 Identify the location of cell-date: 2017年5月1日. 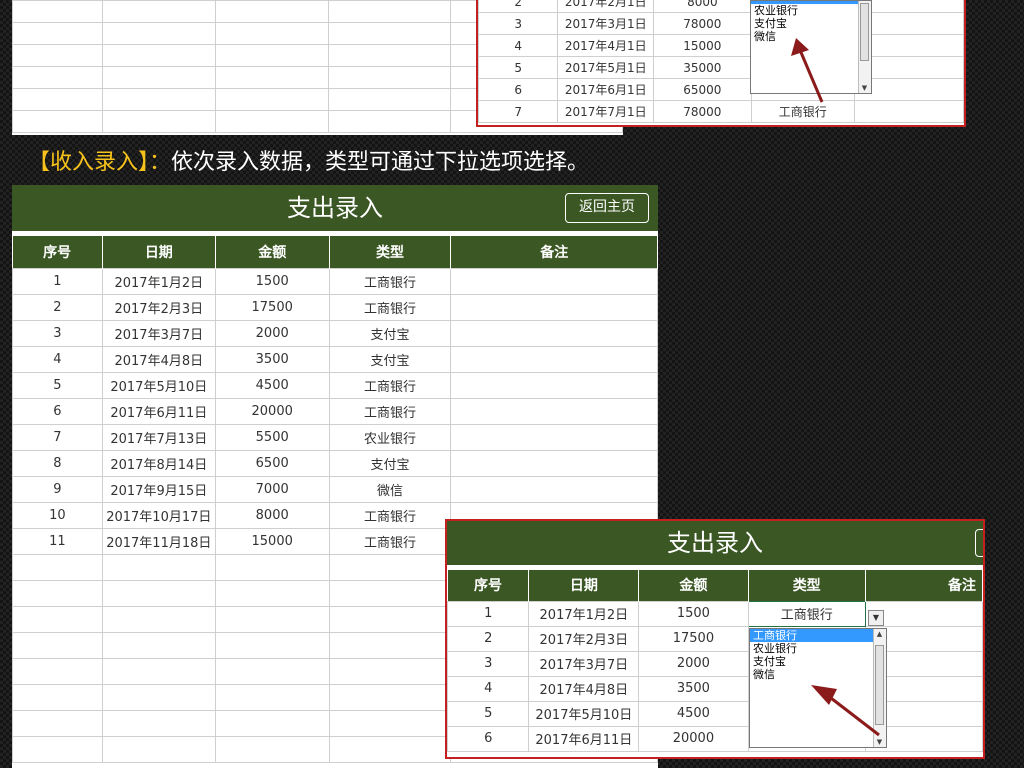
(606, 67).